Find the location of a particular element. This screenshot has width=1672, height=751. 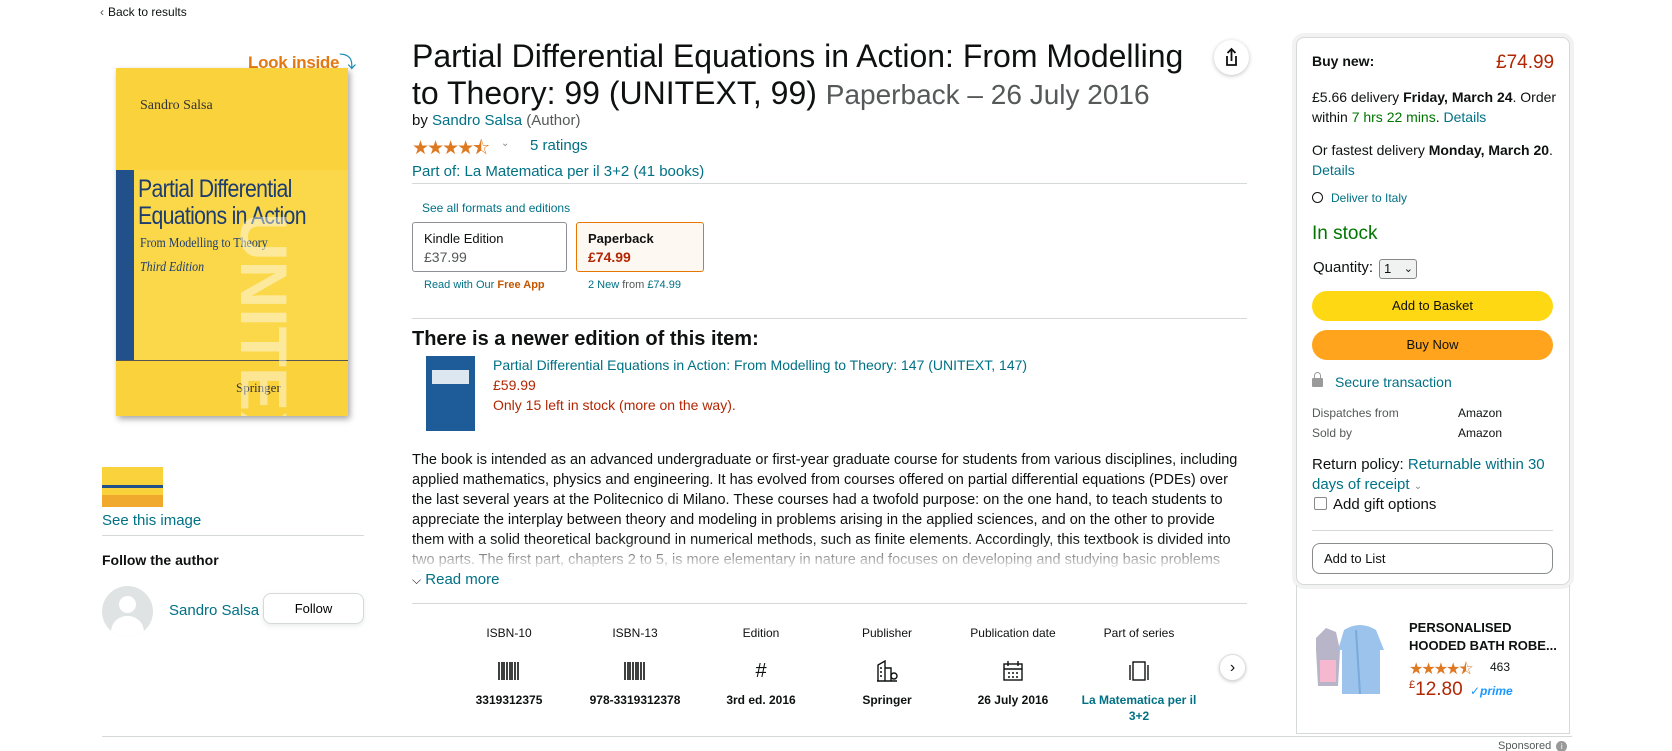

attribute-isbn10: ISBN-10 3319312375 is located at coordinates (509, 667).